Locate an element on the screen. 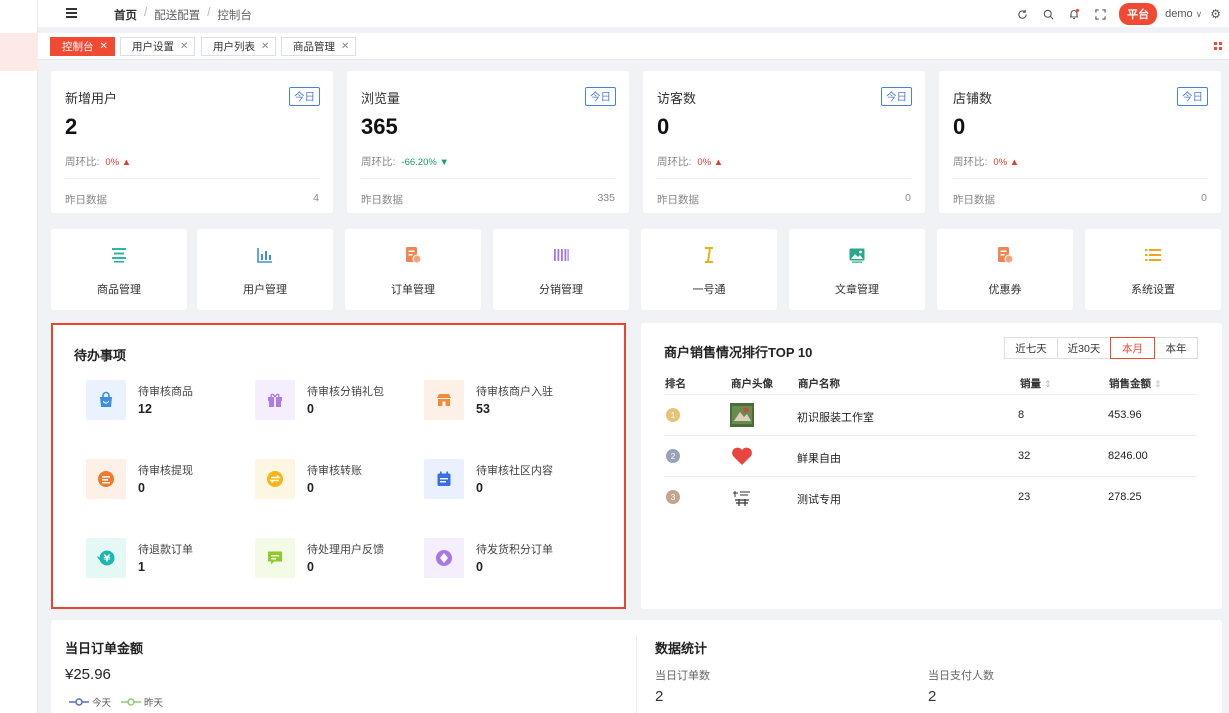  chevron-down-icon: ∨ is located at coordinates (1199, 14).